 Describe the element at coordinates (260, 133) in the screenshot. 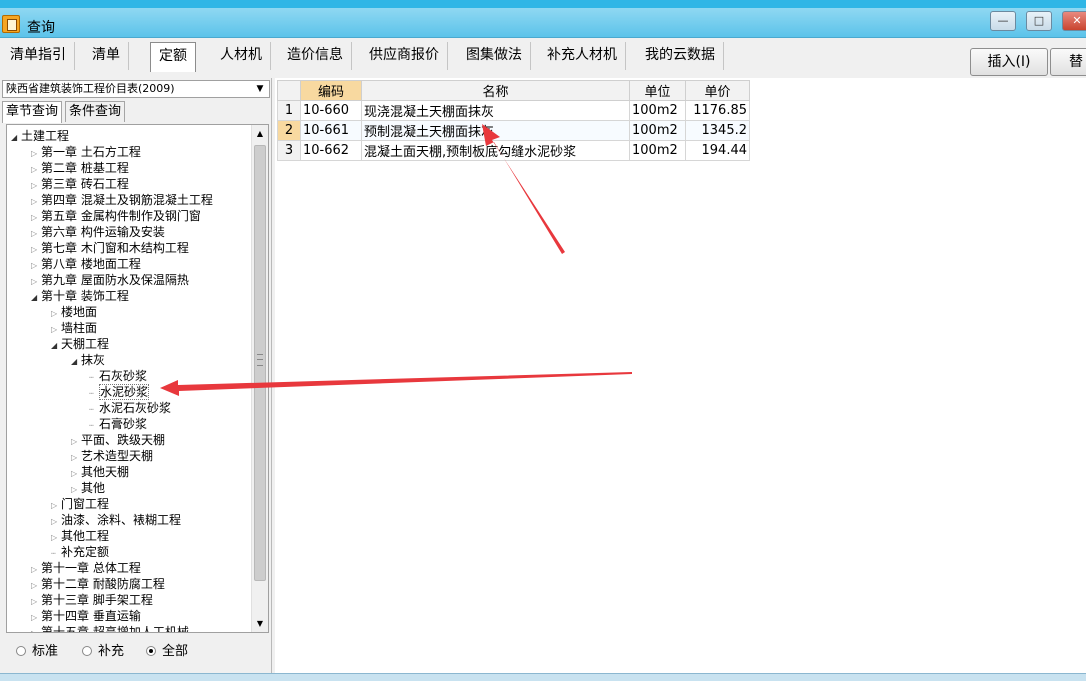

I see `scroll-up-icon: ▲` at that location.